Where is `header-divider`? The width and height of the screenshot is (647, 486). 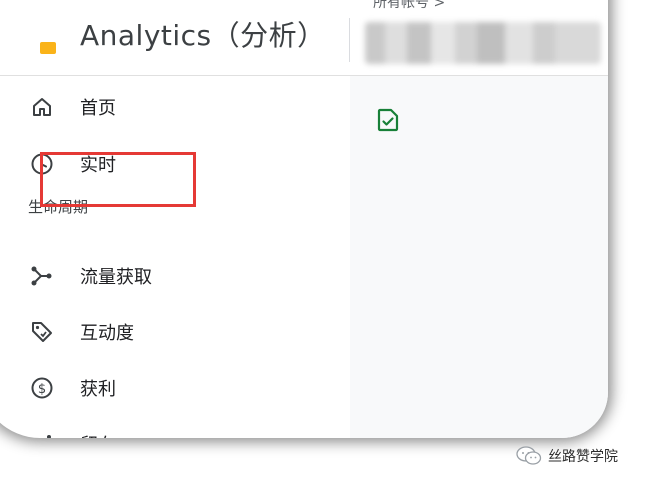
header-divider is located at coordinates (349, 40).